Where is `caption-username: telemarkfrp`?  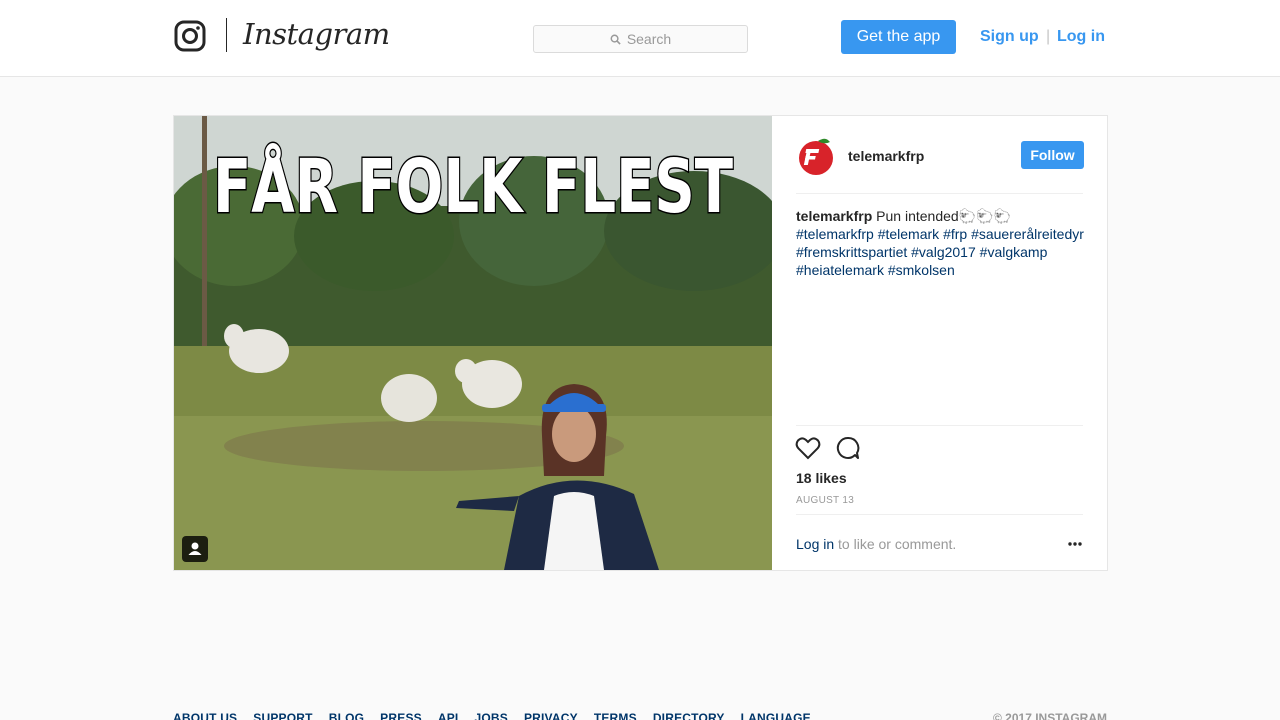 caption-username: telemarkfrp is located at coordinates (834, 216).